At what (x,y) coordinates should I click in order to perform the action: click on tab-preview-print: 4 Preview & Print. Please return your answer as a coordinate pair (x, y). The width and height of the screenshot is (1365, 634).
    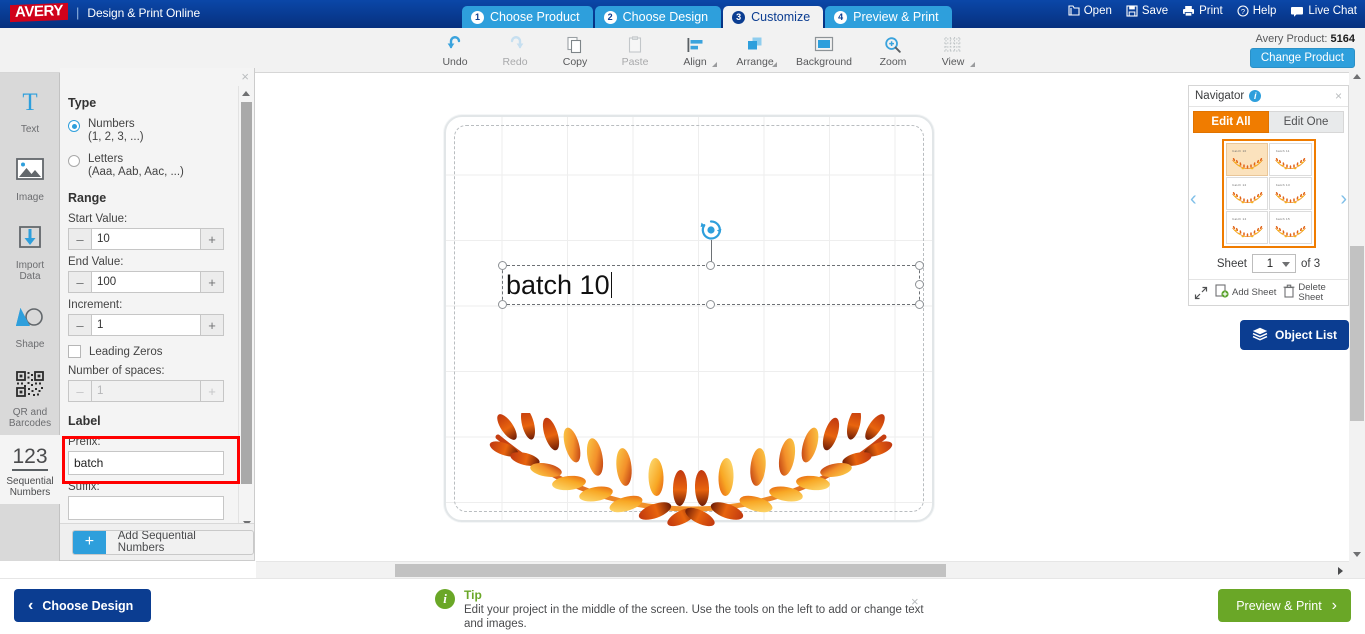
    Looking at the image, I should click on (888, 17).